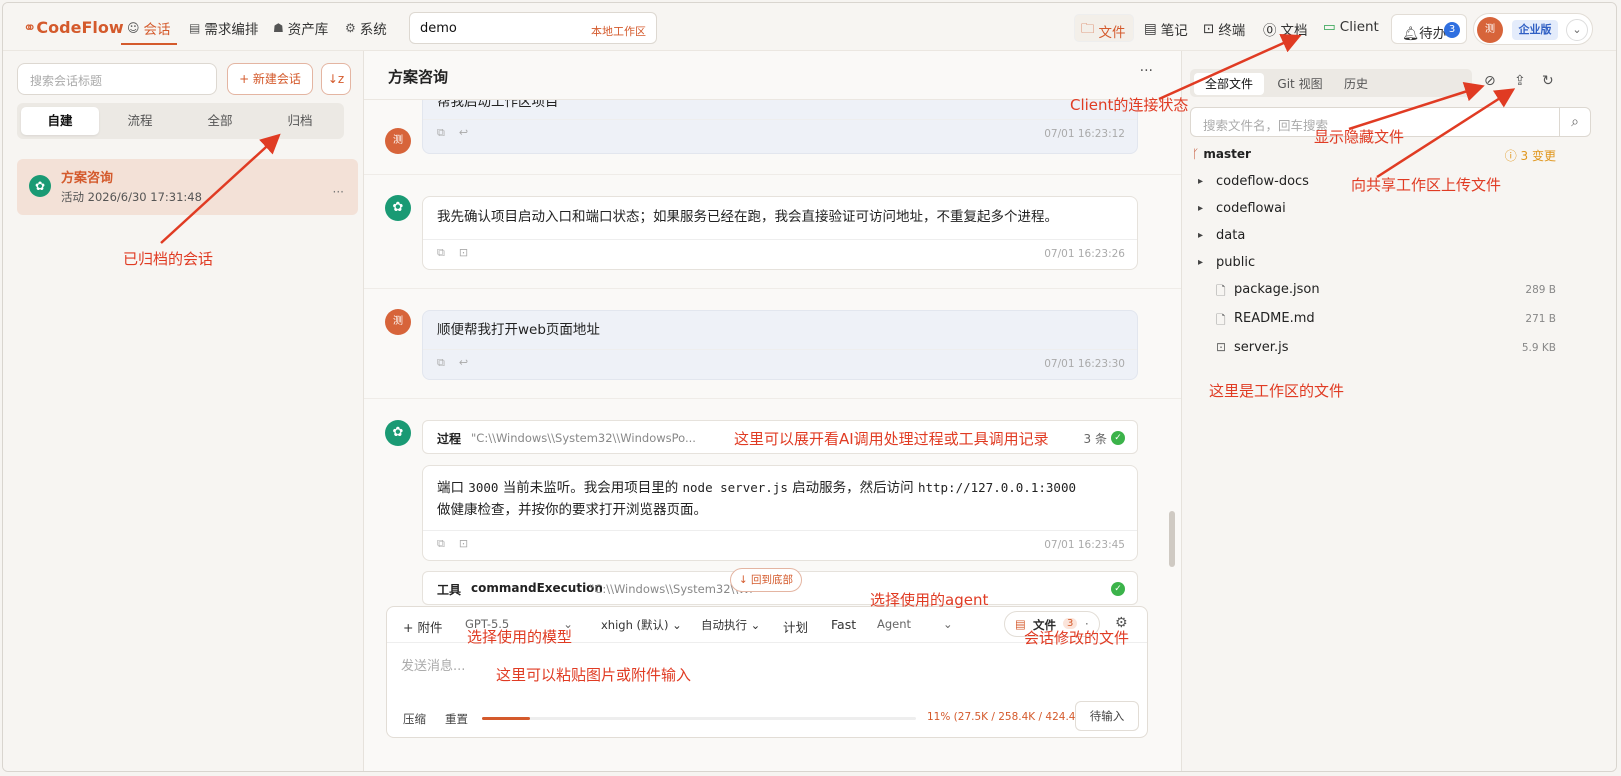 The width and height of the screenshot is (1621, 776). Describe the element at coordinates (168, 259) in the screenshot. I see `annotation-archived: 已归档的会话` at that location.